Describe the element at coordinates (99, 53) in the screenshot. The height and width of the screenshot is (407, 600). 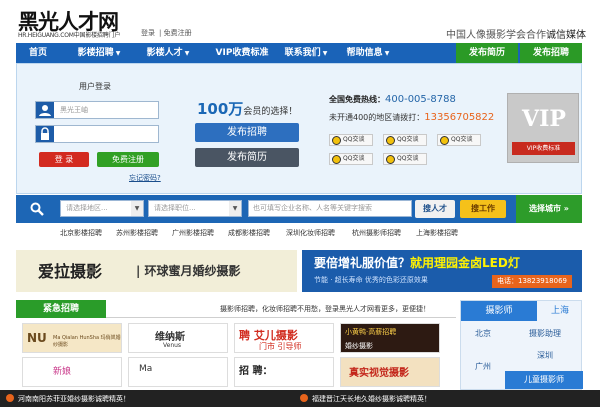
I see `nav-studio-jobs: 影楼招聘 ▼` at that location.